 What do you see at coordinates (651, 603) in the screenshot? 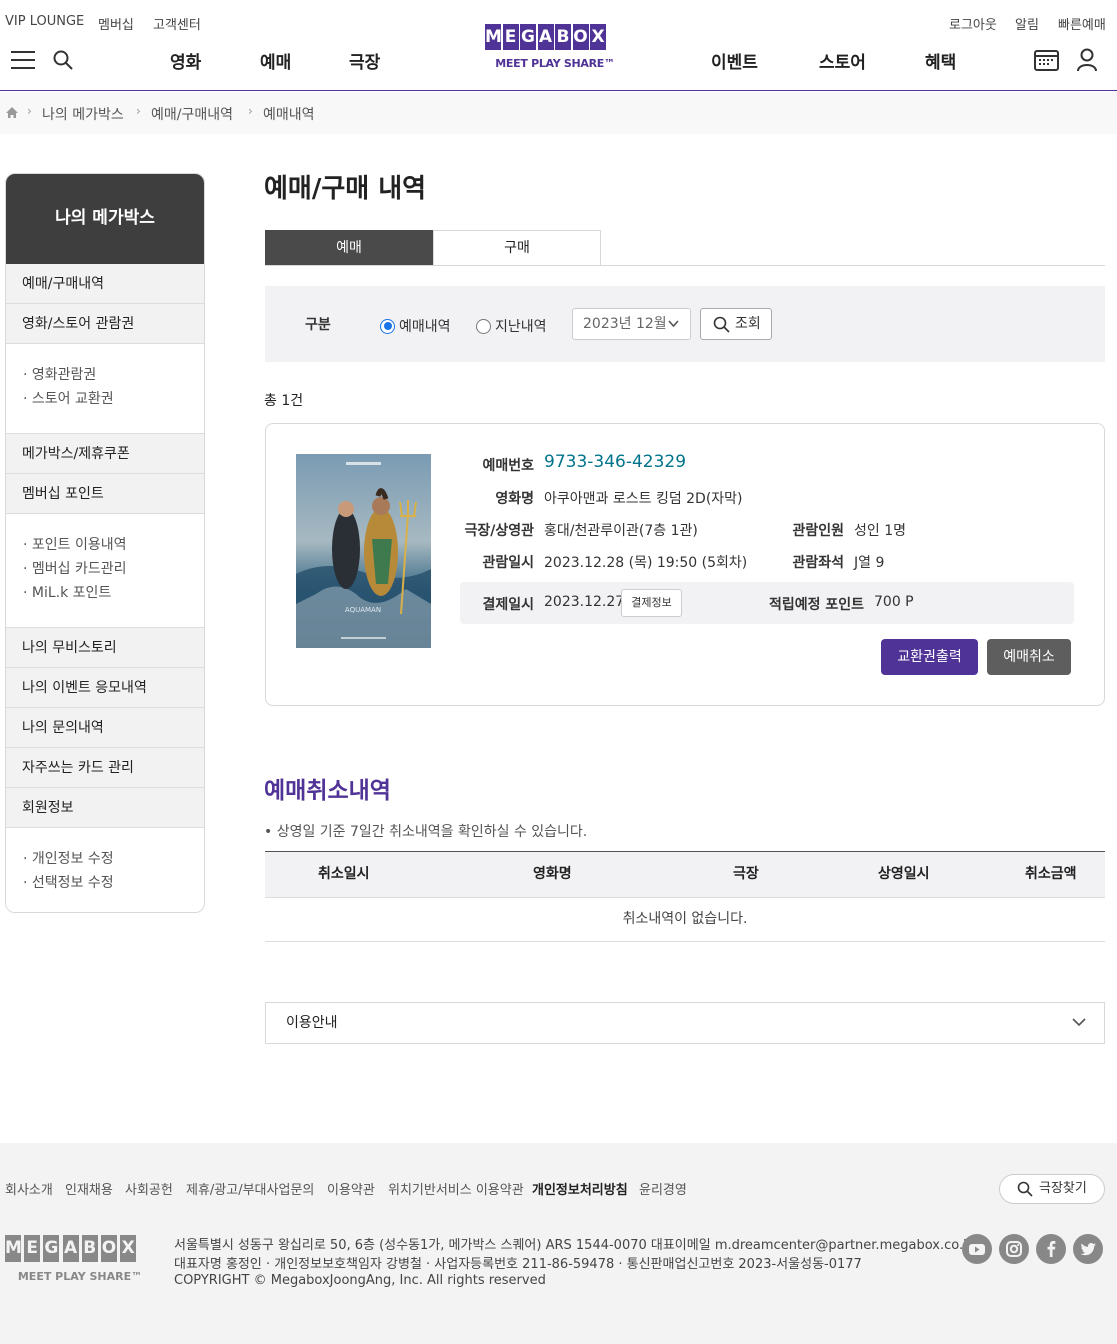
I see `payment-info-button: 결제정보` at bounding box center [651, 603].